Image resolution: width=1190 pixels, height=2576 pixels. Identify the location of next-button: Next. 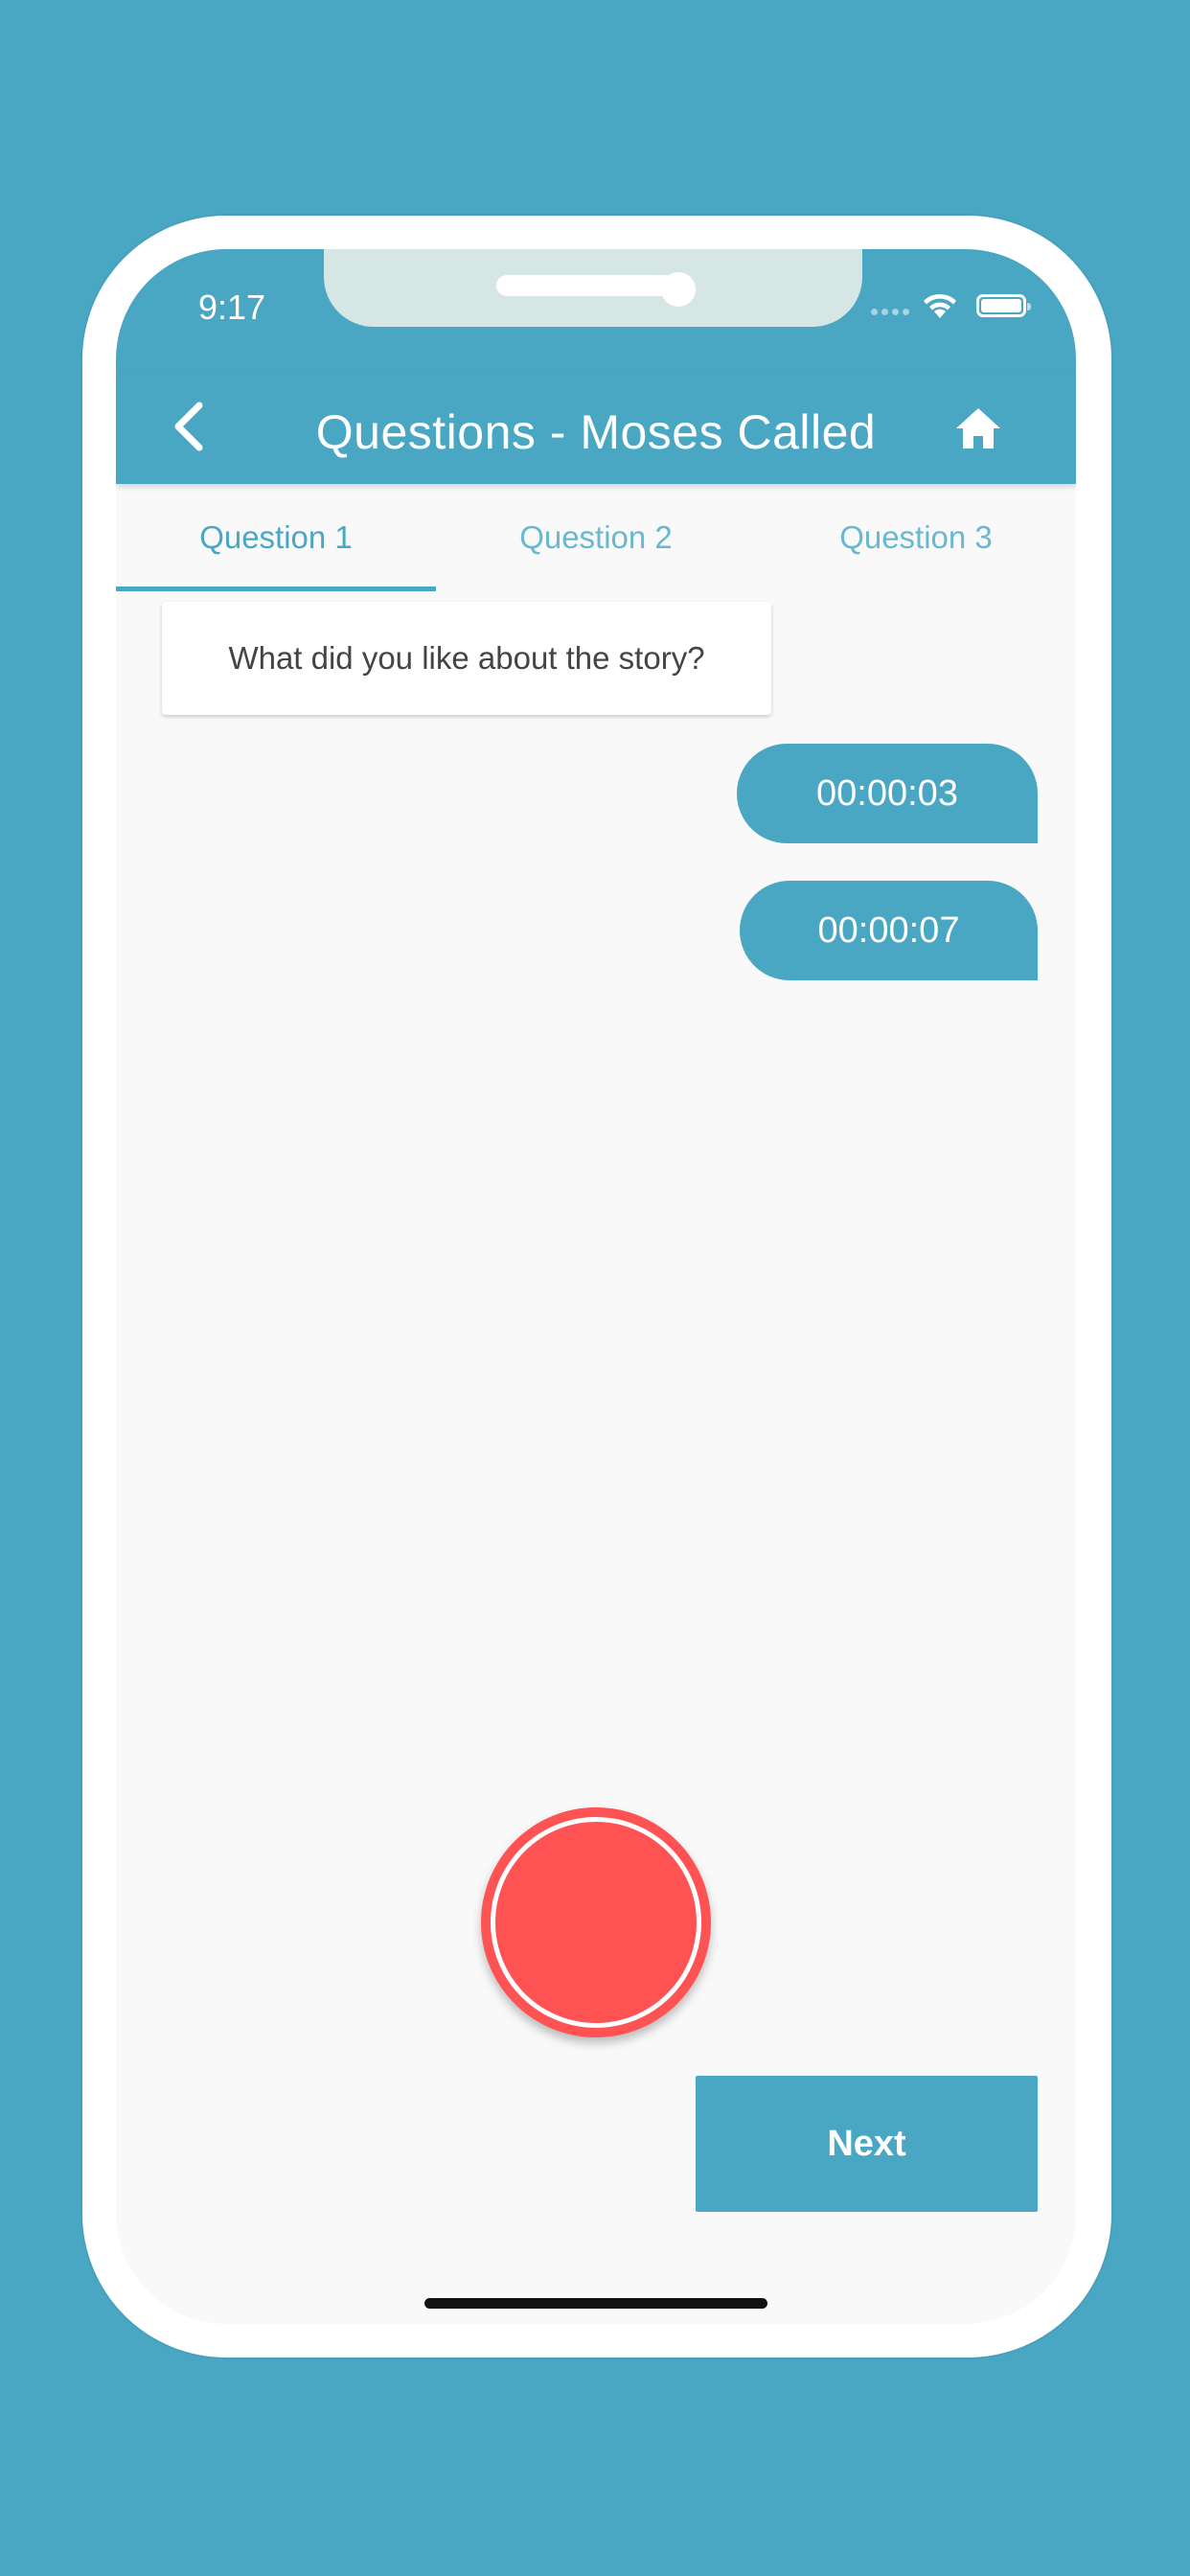
(867, 2144).